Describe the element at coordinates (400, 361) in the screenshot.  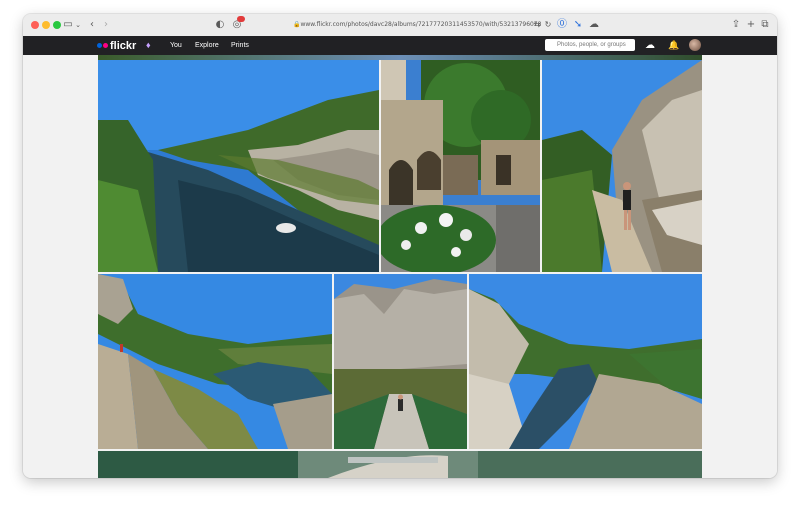
I see `photo-cliff-bridge` at that location.